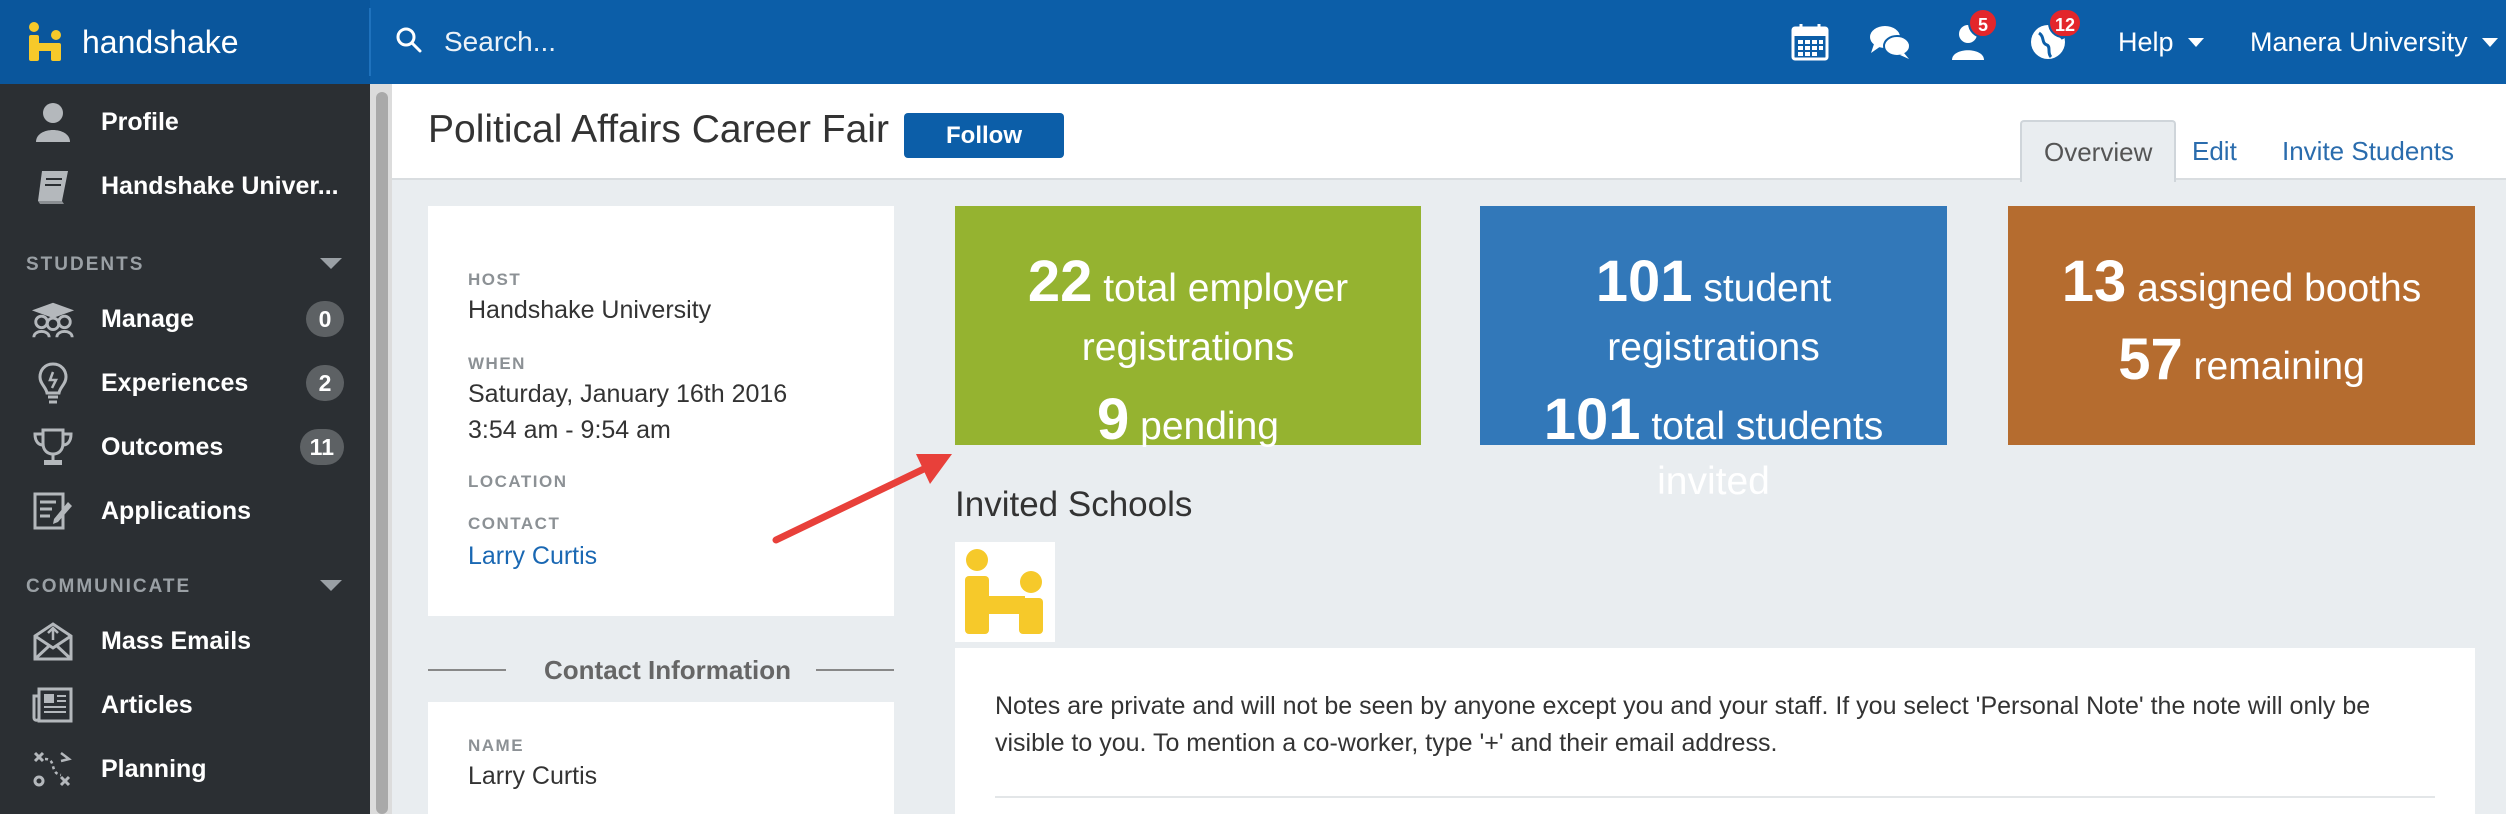 The image size is (2506, 814). What do you see at coordinates (1713, 347) in the screenshot?
I see `student-text-2: registrations` at bounding box center [1713, 347].